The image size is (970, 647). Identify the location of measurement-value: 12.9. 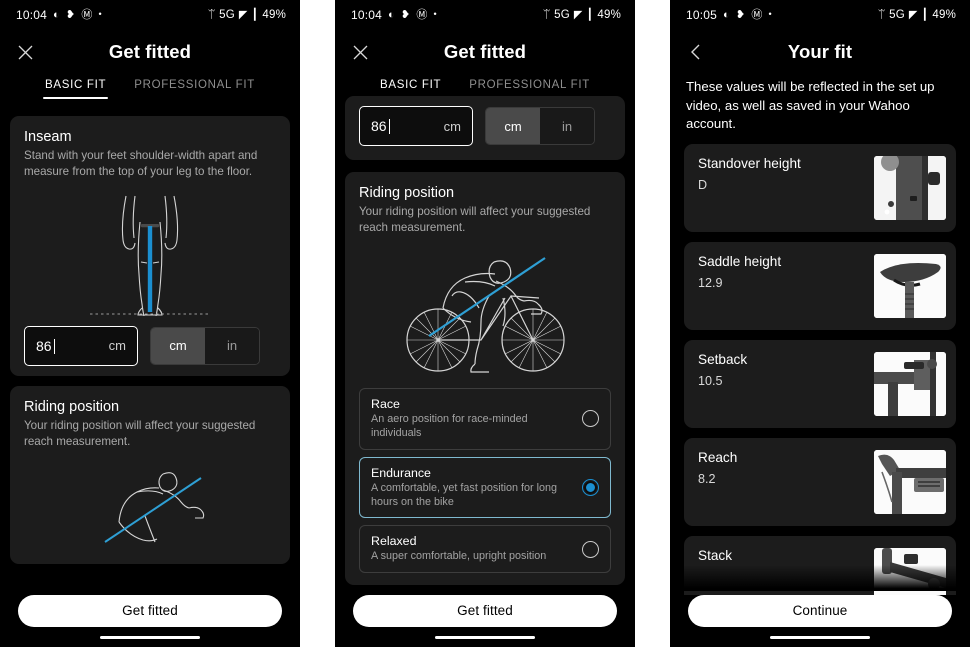
(710, 282).